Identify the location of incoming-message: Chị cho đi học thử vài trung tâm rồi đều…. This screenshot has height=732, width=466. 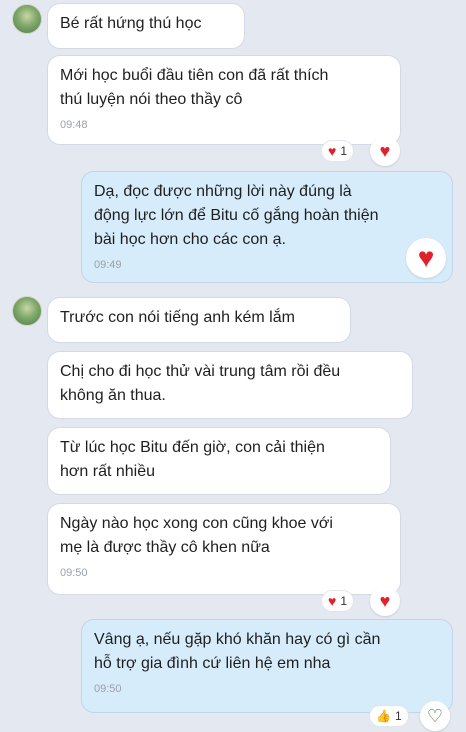
(230, 385).